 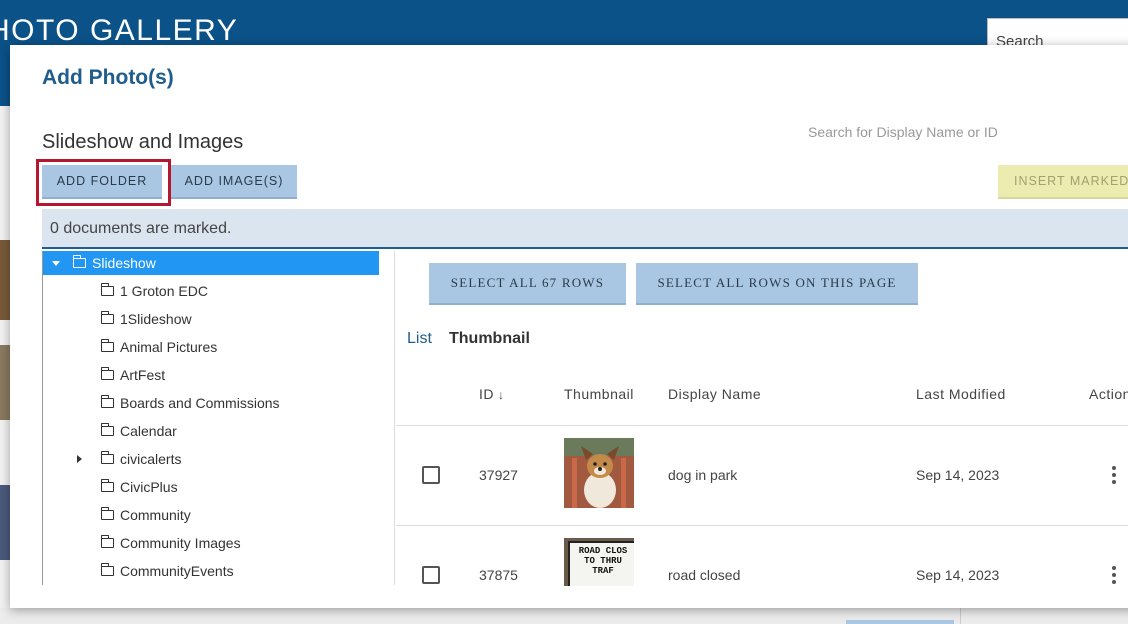 What do you see at coordinates (164, 291) in the screenshot?
I see `tree-item-label: 1 Groton EDC` at bounding box center [164, 291].